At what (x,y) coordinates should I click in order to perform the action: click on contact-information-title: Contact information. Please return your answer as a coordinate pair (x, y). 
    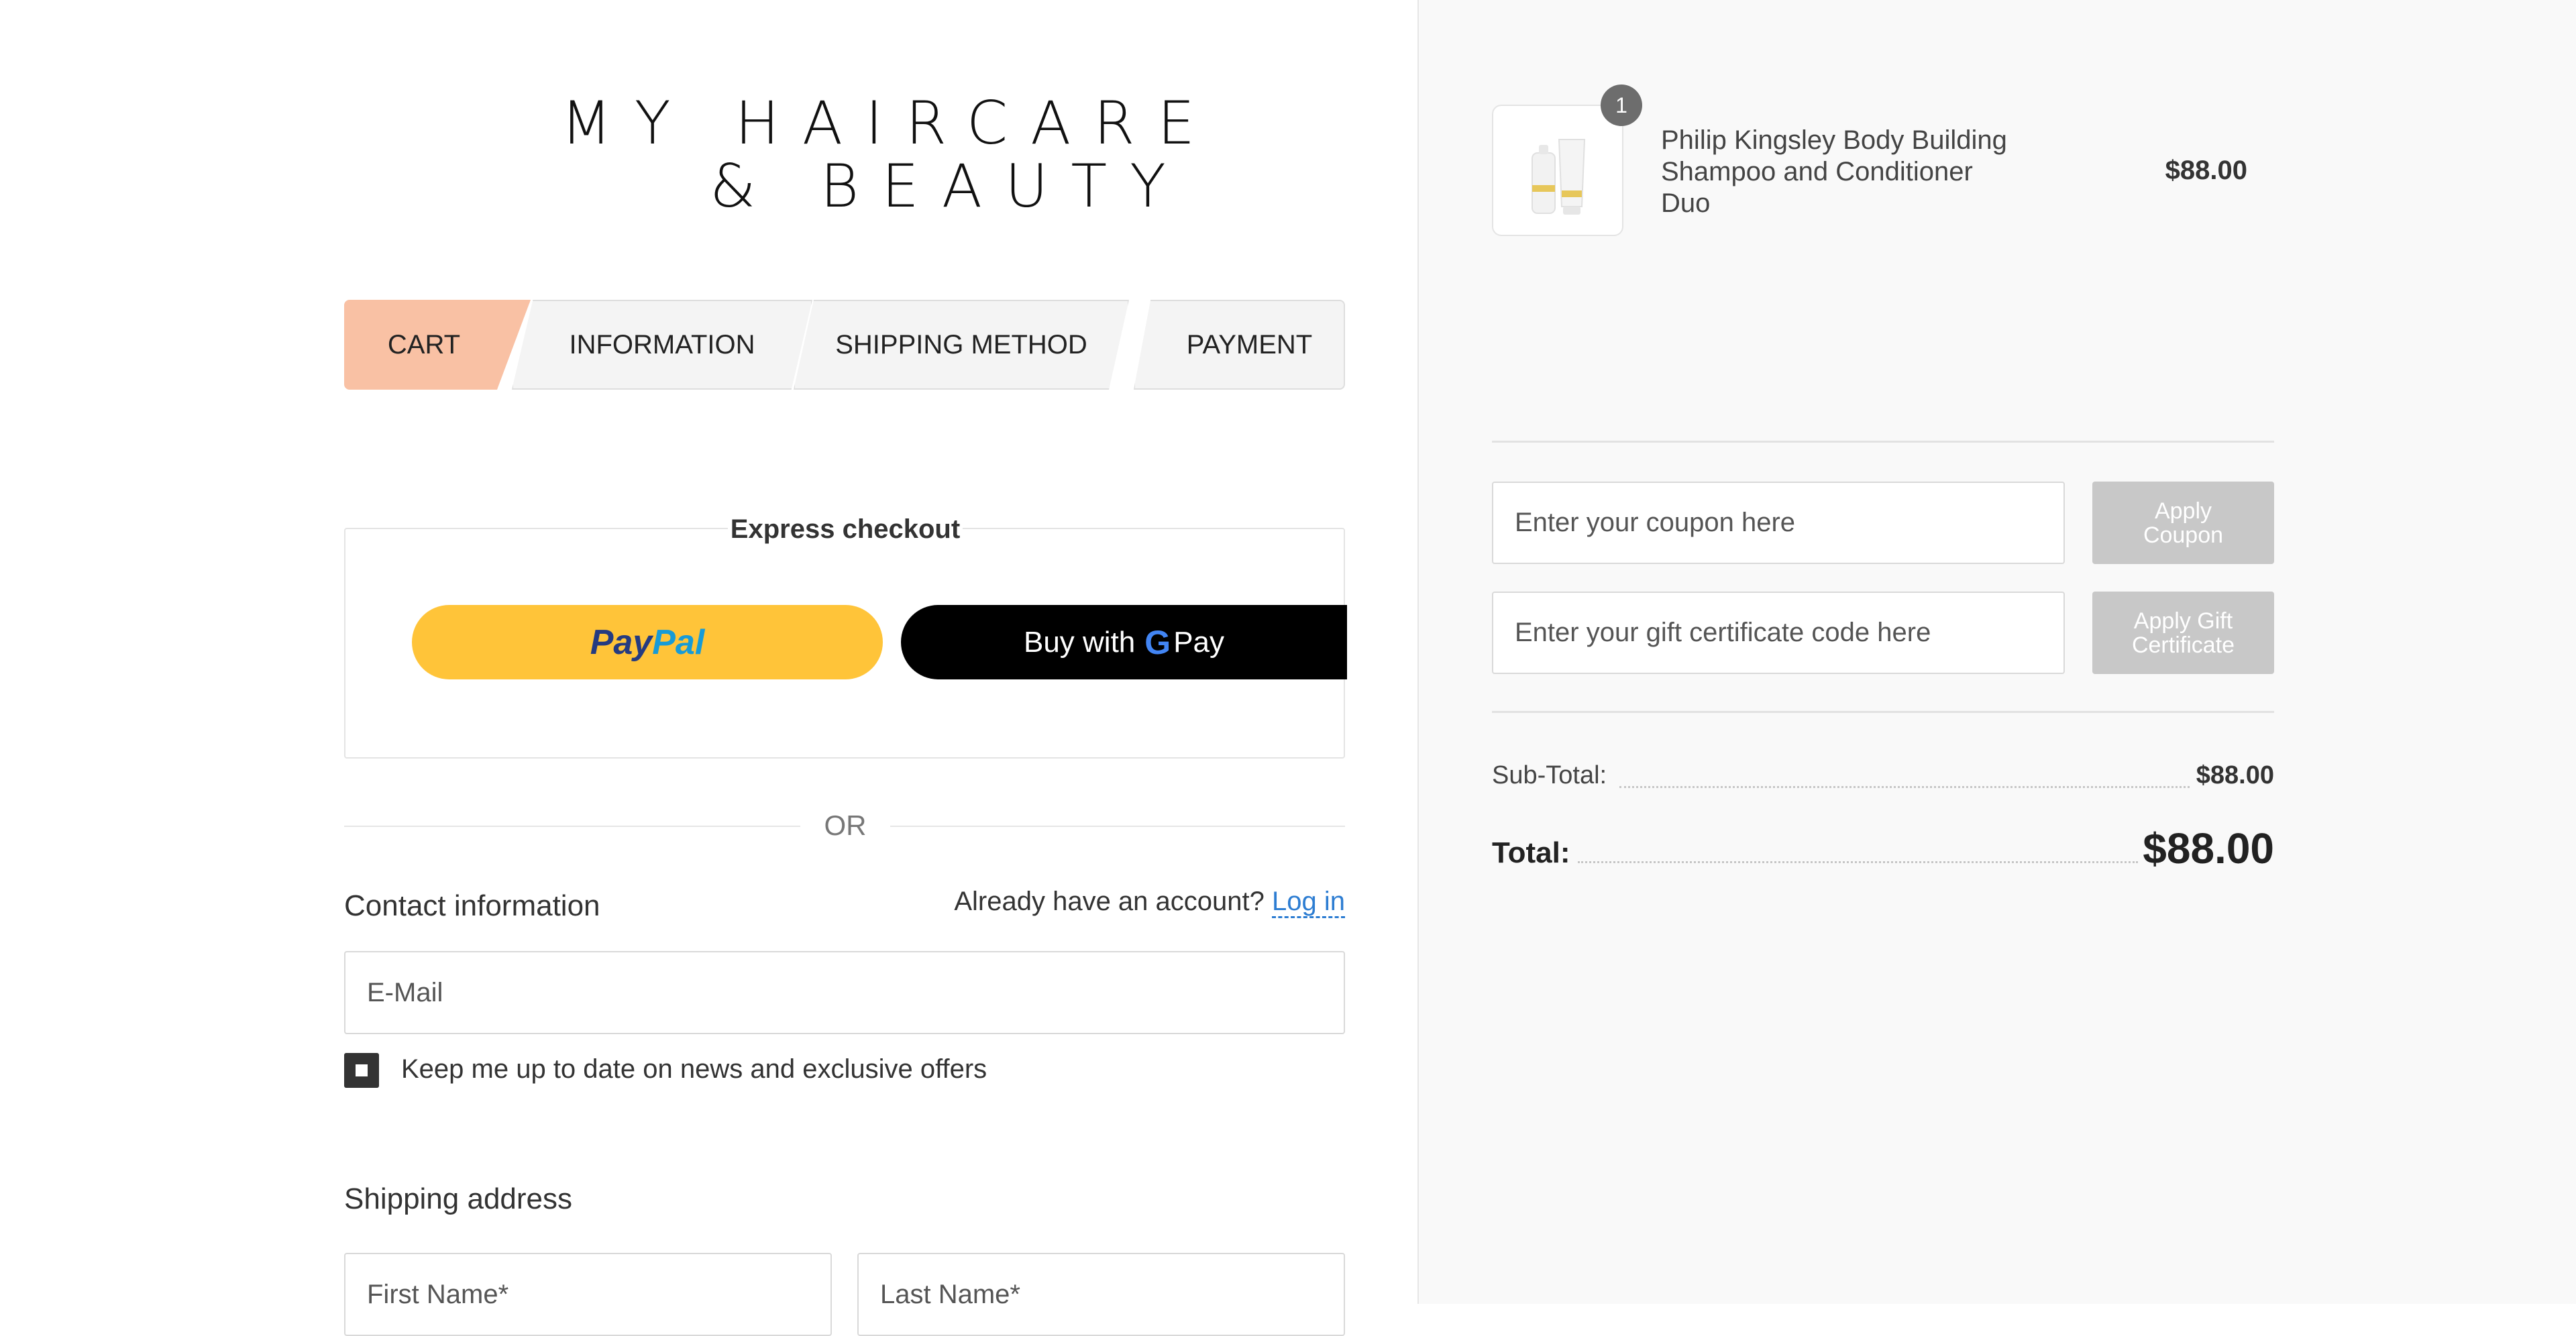
    Looking at the image, I should click on (472, 905).